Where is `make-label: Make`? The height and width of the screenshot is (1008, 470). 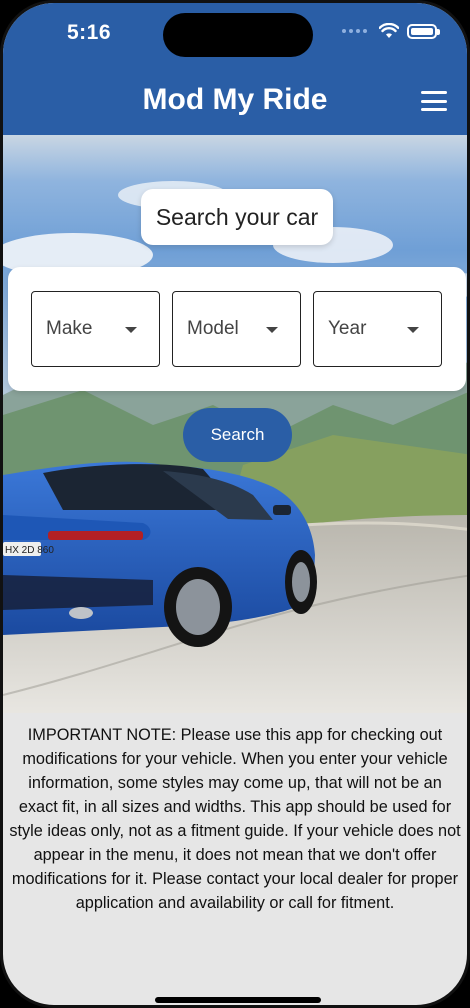
make-label: Make is located at coordinates (69, 328).